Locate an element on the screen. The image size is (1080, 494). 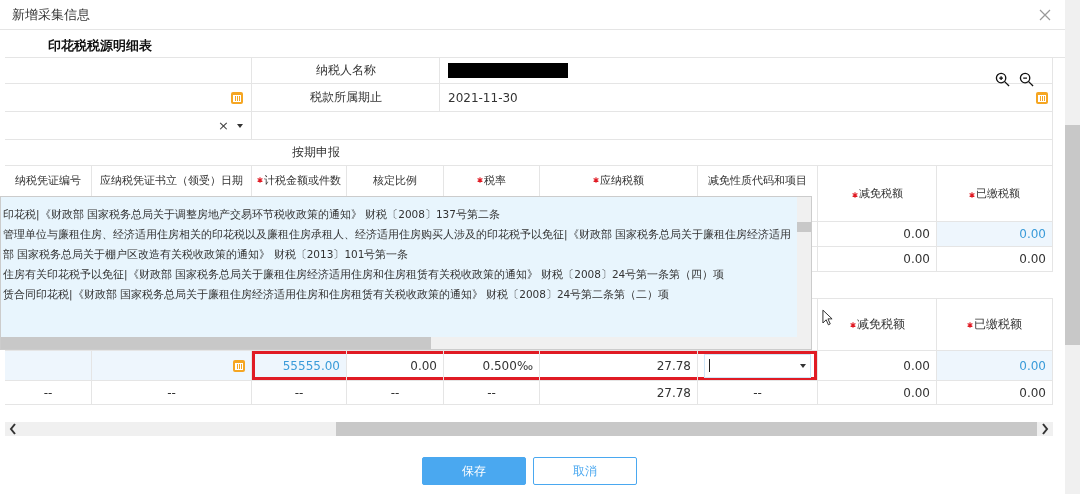
dropdown-option: 住房有关印花税予以免征|《财政部 国家税务总局关于廉租住房经济适用住房和住房租赁有关税收政策的通知》 财税〔2008〕24号第一条第（四）项 is located at coordinates (364, 274).